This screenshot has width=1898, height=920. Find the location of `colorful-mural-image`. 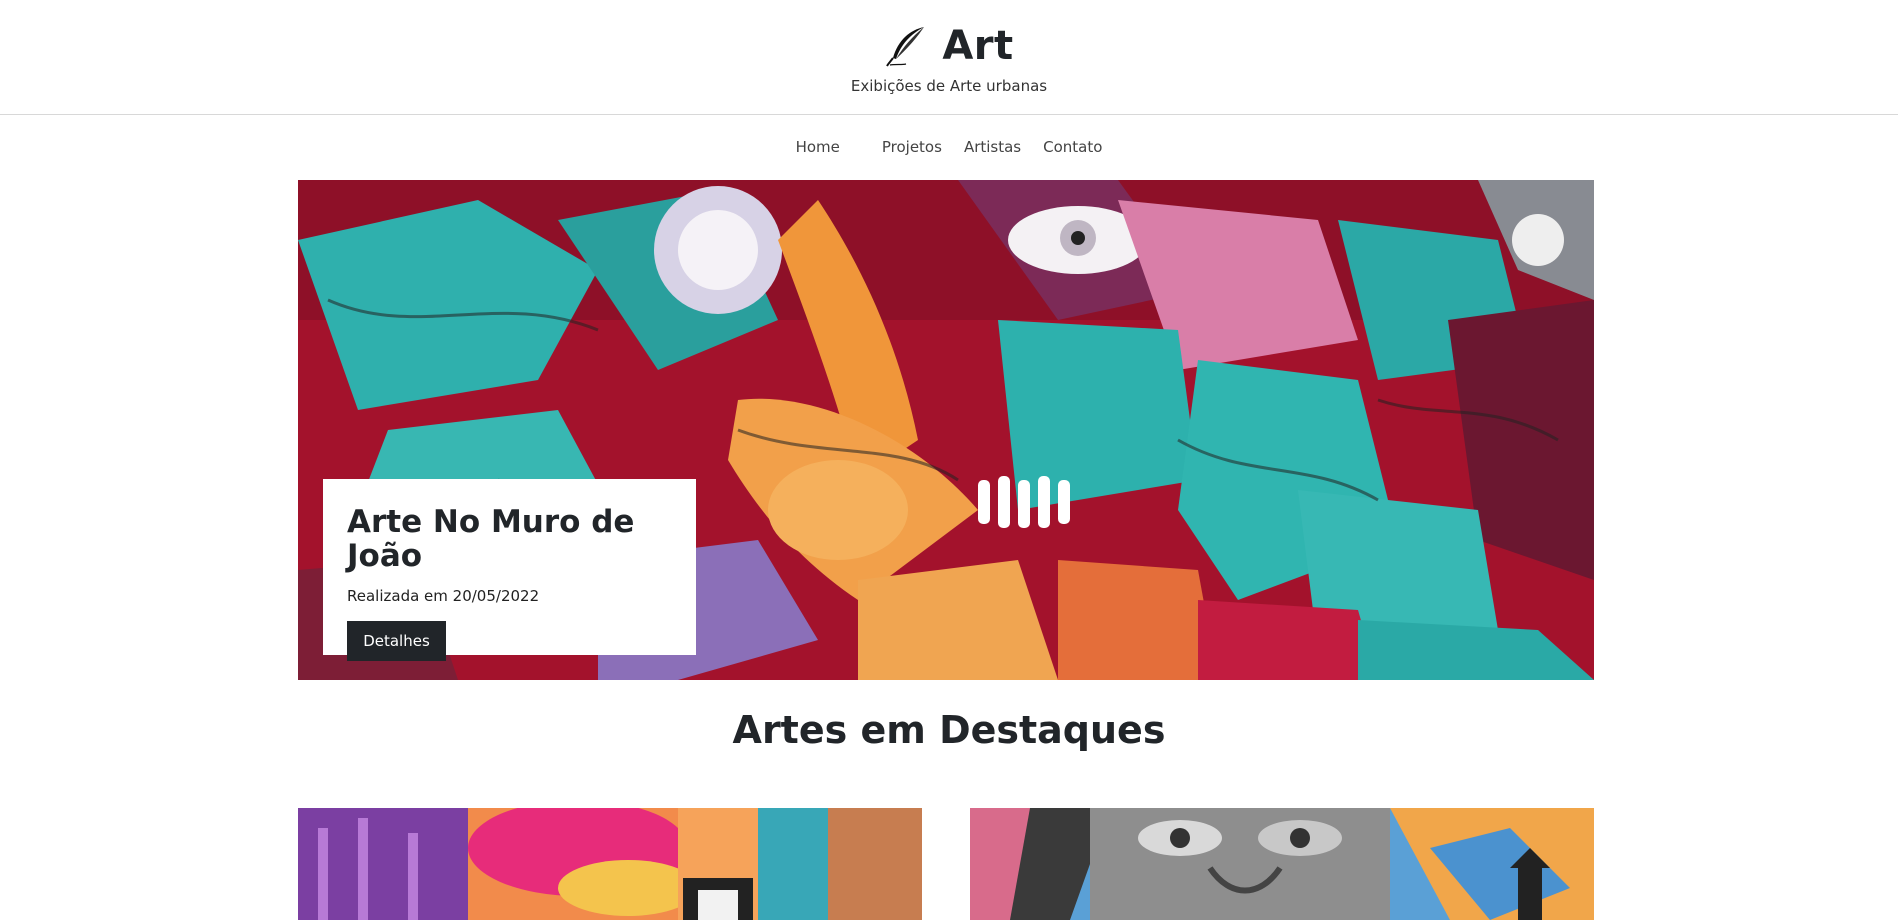

colorful-mural-image is located at coordinates (610, 864).